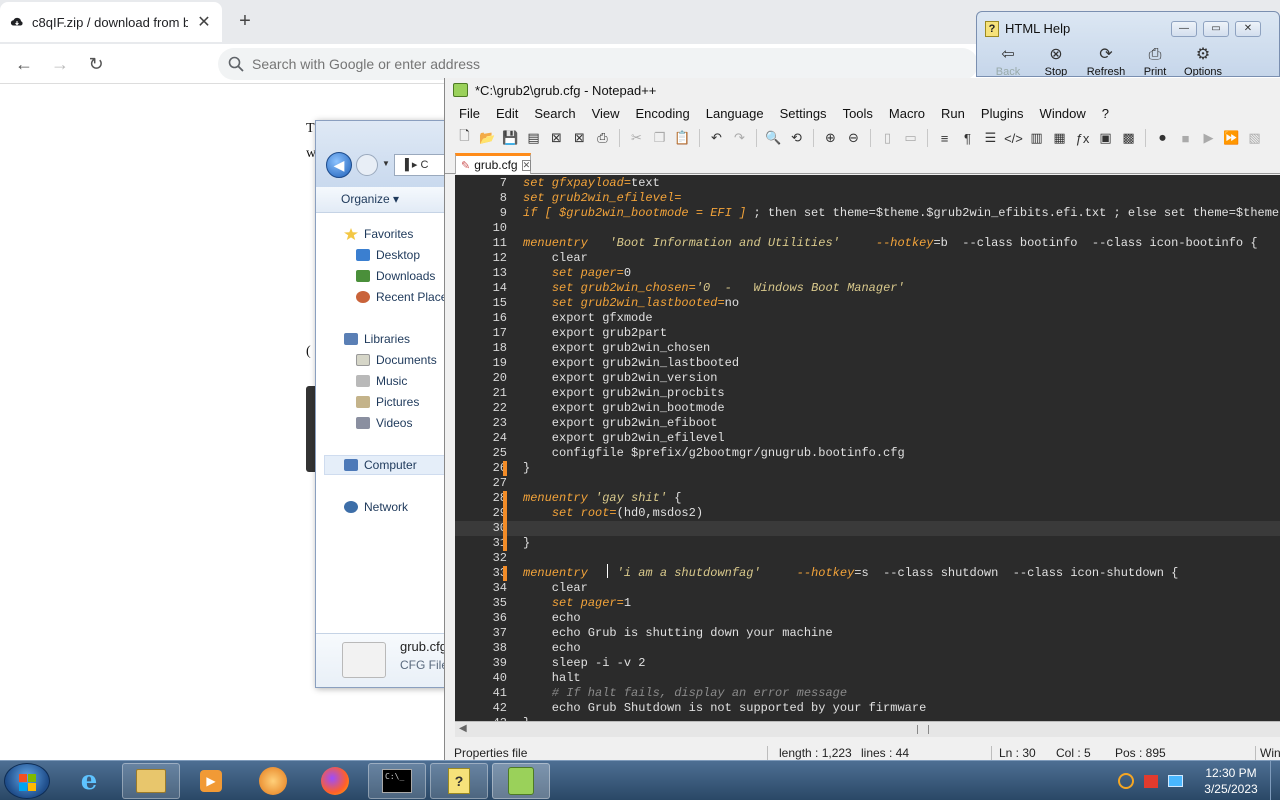 Image resolution: width=1280 pixels, height=800 pixels. I want to click on code-line: 24 export grub2win_efilevel, so click(867, 438).